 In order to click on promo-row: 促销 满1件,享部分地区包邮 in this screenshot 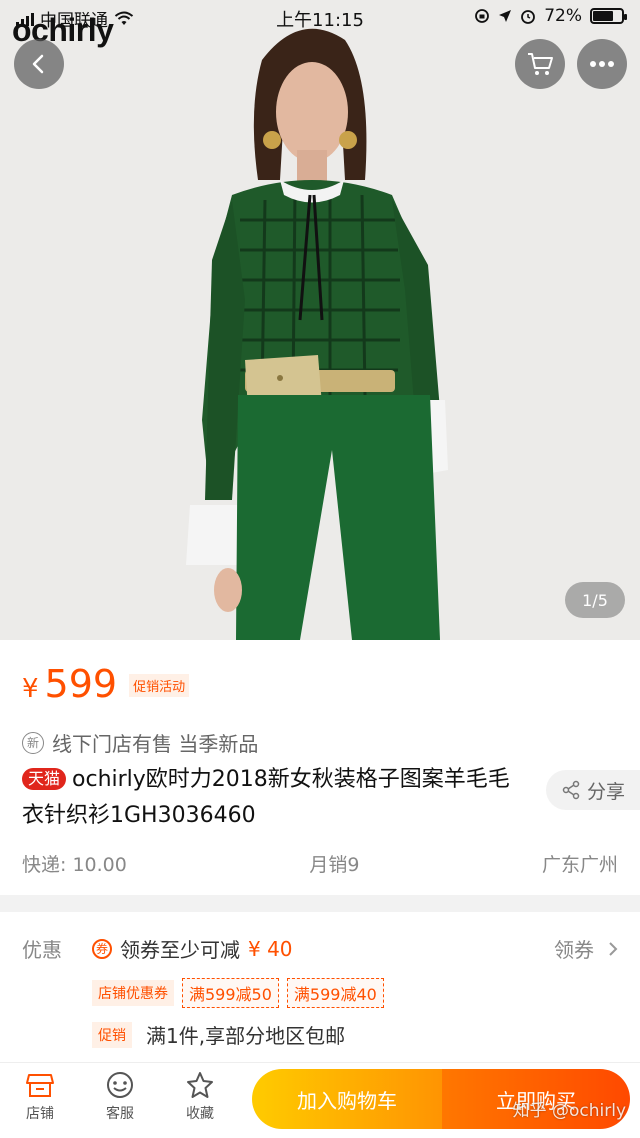, I will do `click(218, 1034)`.